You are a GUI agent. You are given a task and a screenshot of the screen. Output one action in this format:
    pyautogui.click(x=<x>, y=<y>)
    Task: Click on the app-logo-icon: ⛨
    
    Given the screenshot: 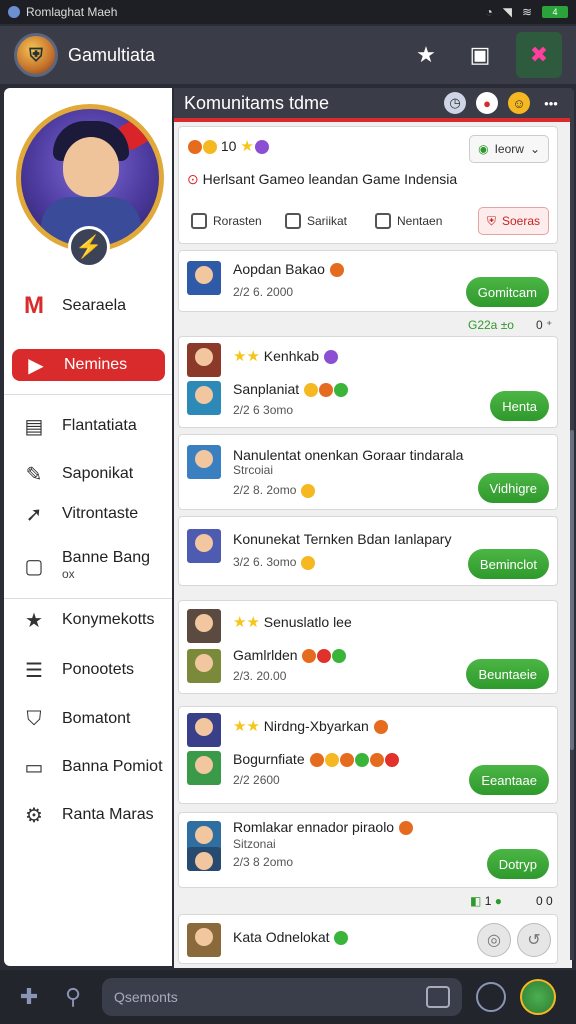 What is the action you would take?
    pyautogui.click(x=36, y=55)
    